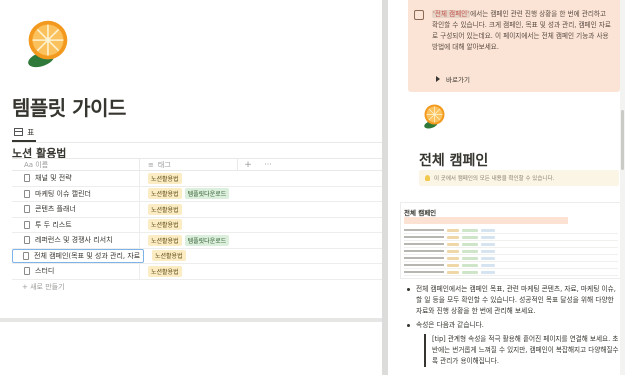  What do you see at coordinates (197, 287) in the screenshot?
I see `new-row-button: + 새로 만들기` at bounding box center [197, 287].